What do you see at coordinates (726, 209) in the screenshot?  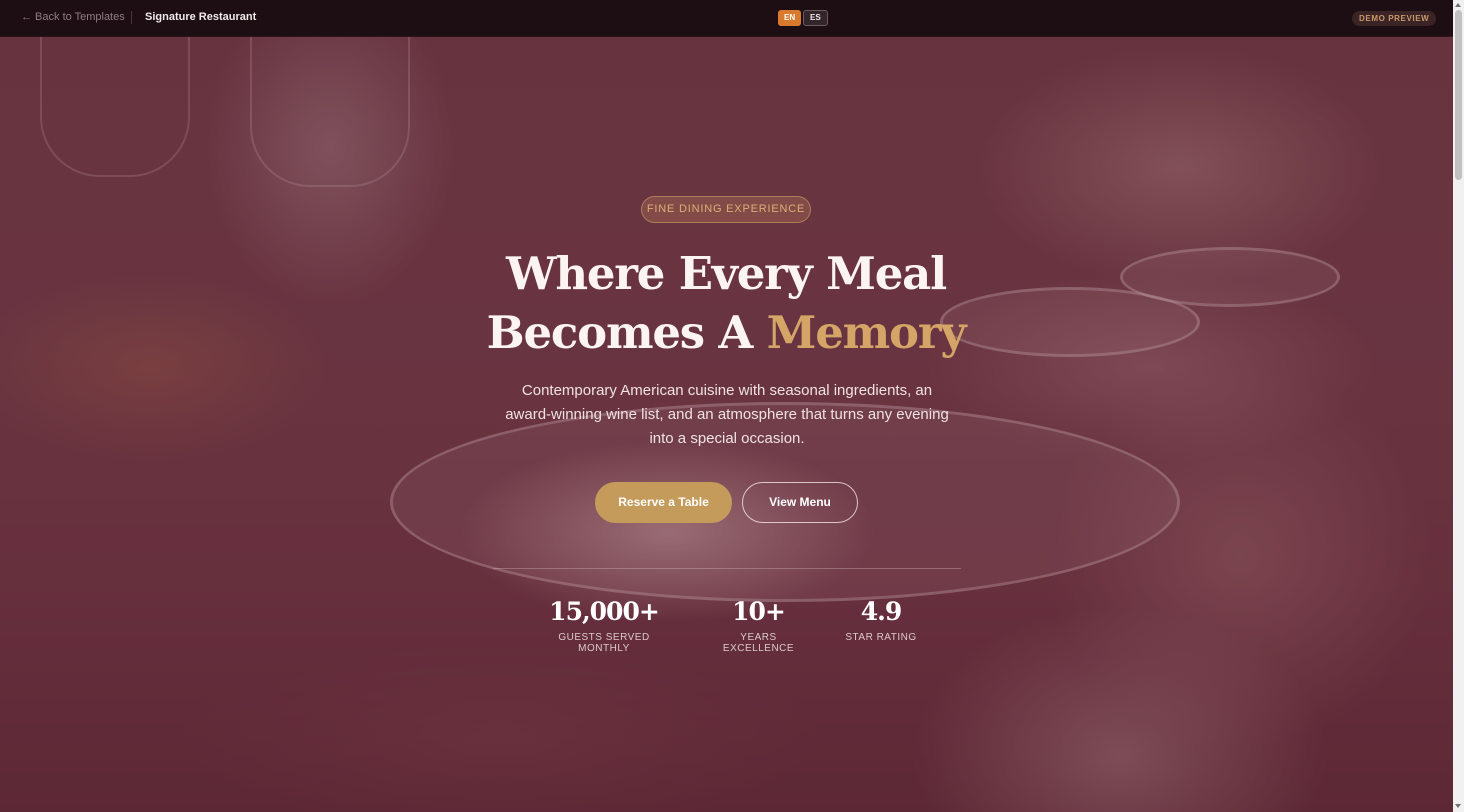 I see `eyebrow-badge: FINE DINING EXPERIENCE` at bounding box center [726, 209].